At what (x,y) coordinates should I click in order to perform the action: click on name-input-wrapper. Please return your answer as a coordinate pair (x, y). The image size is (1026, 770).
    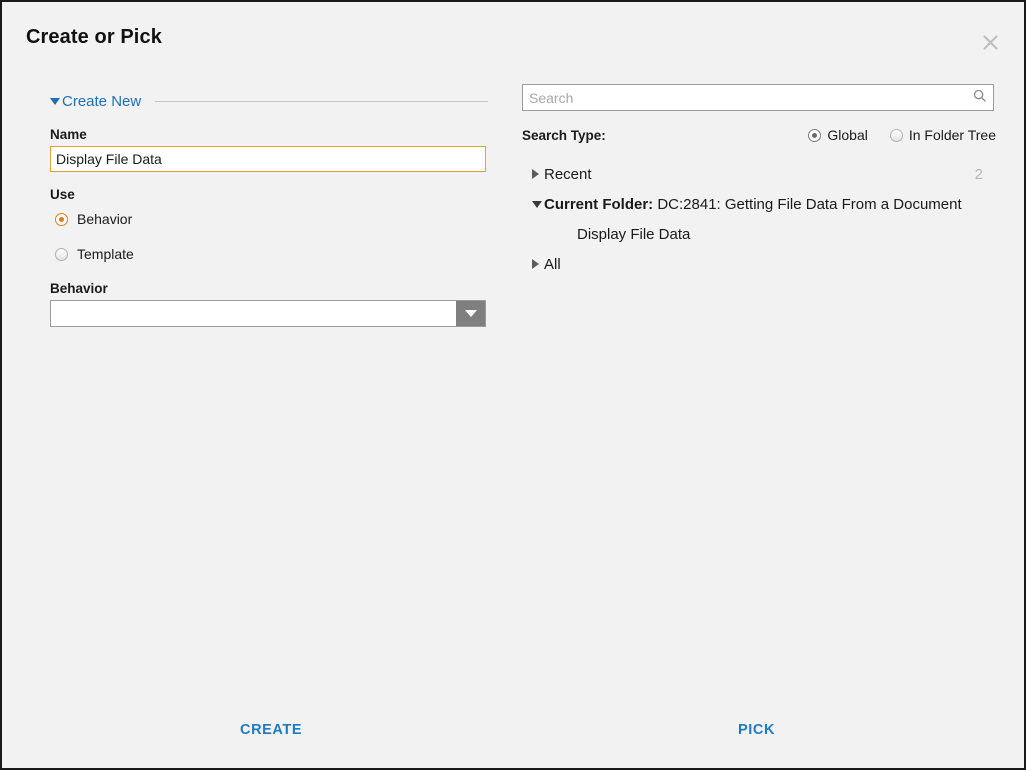
    Looking at the image, I should click on (268, 159).